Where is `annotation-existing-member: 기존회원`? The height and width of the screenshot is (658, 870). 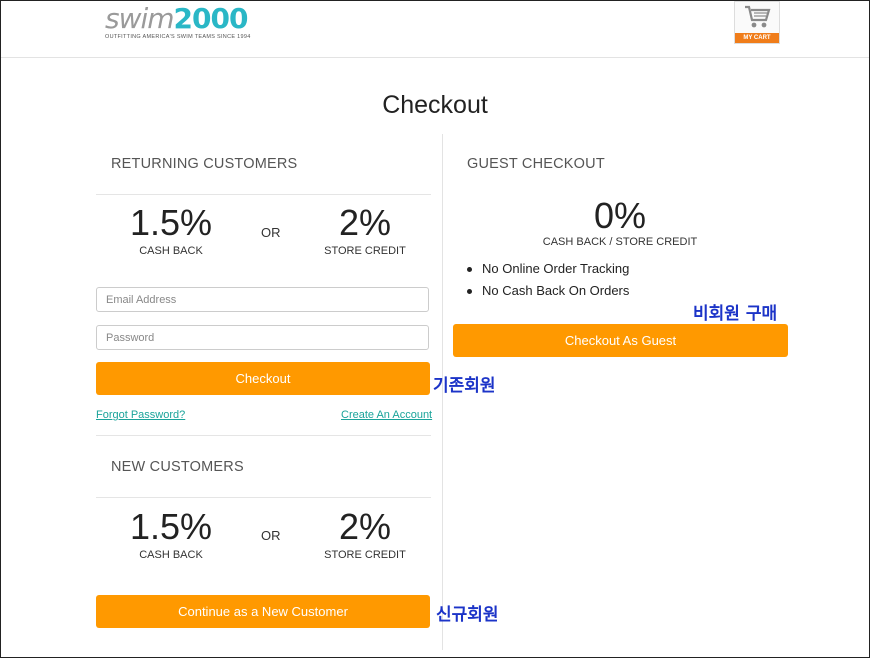 annotation-existing-member: 기존회원 is located at coordinates (464, 386).